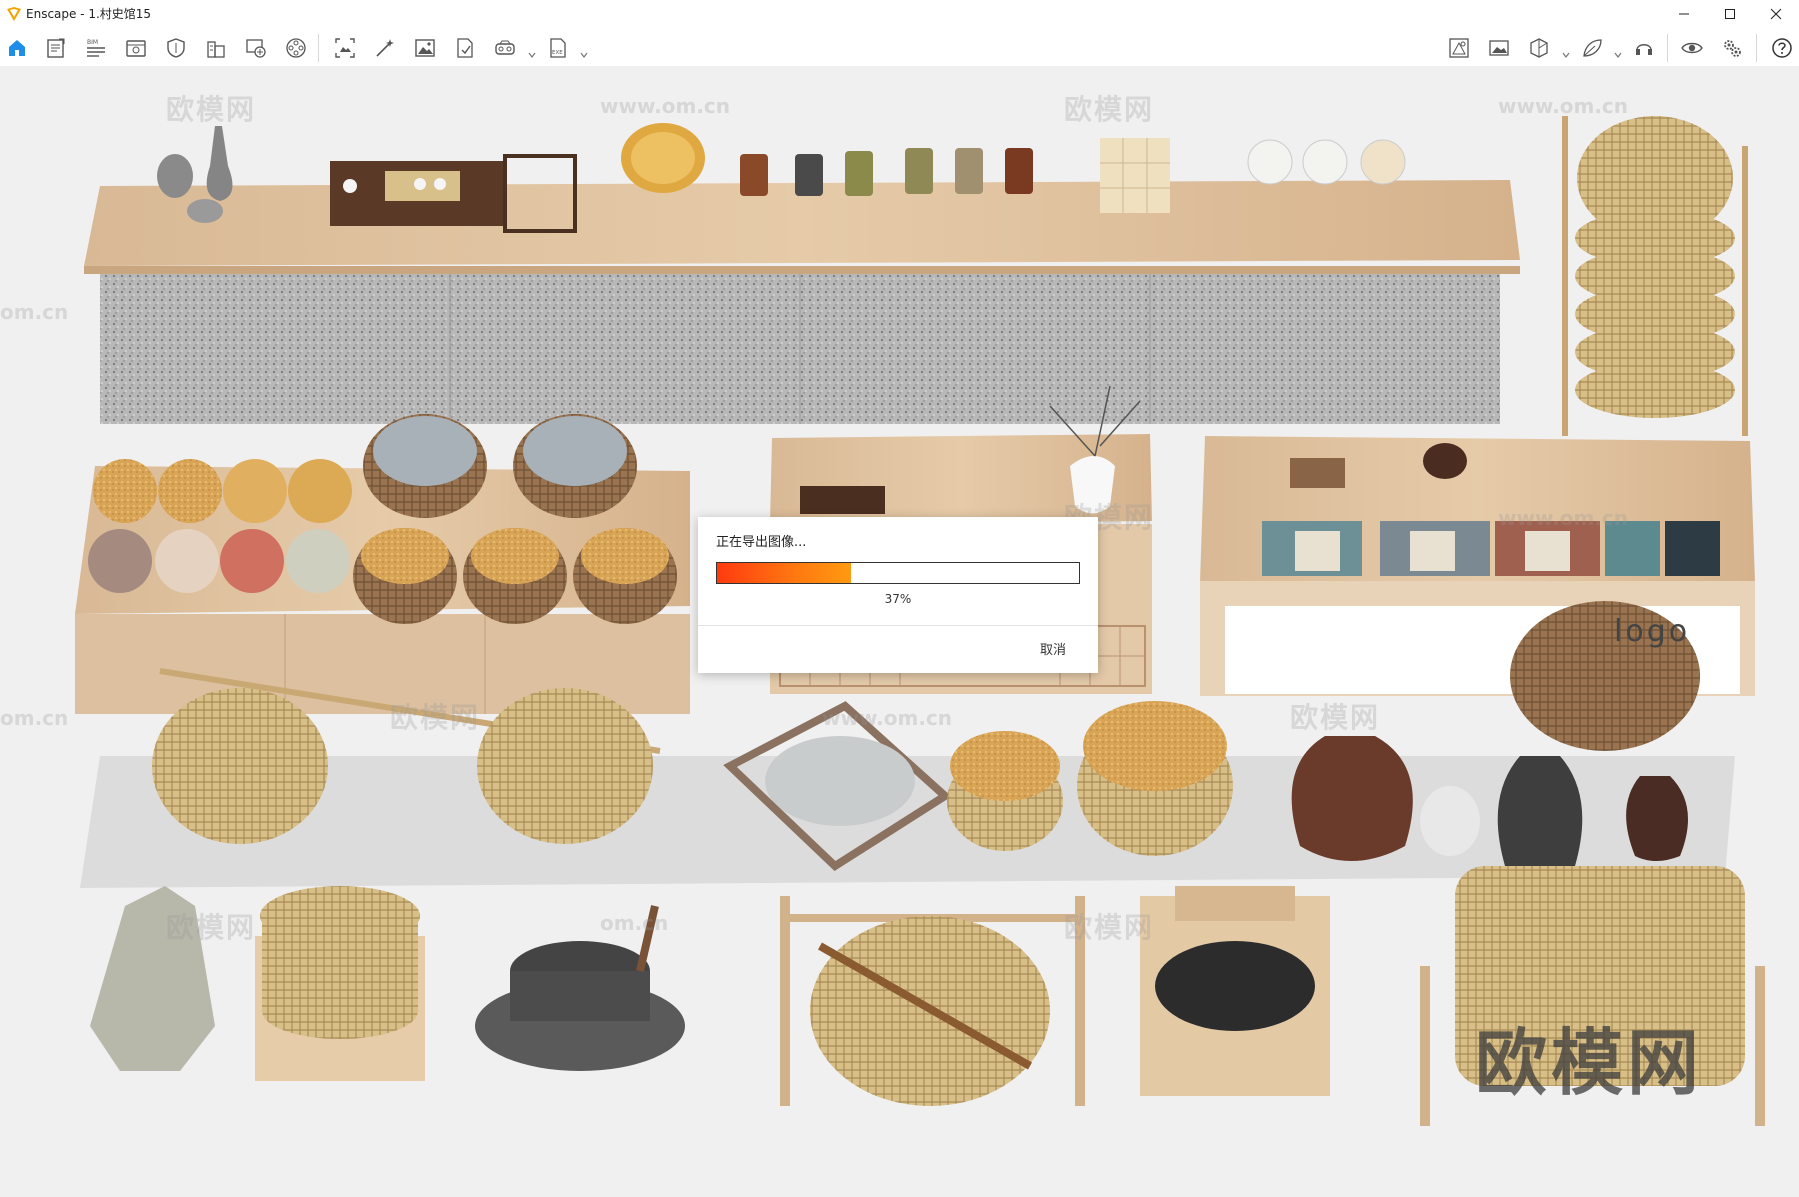 Image resolution: width=1799 pixels, height=1197 pixels. I want to click on building-icon, so click(216, 49).